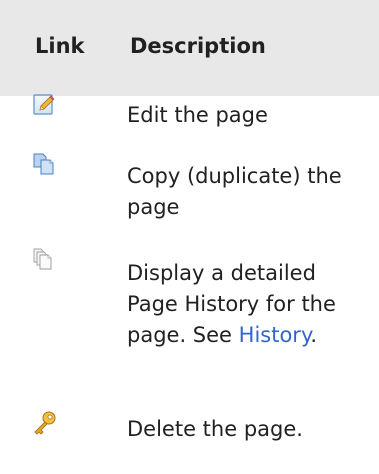 The width and height of the screenshot is (379, 474). Describe the element at coordinates (45, 105) in the screenshot. I see `edit-pencil-icon` at that location.